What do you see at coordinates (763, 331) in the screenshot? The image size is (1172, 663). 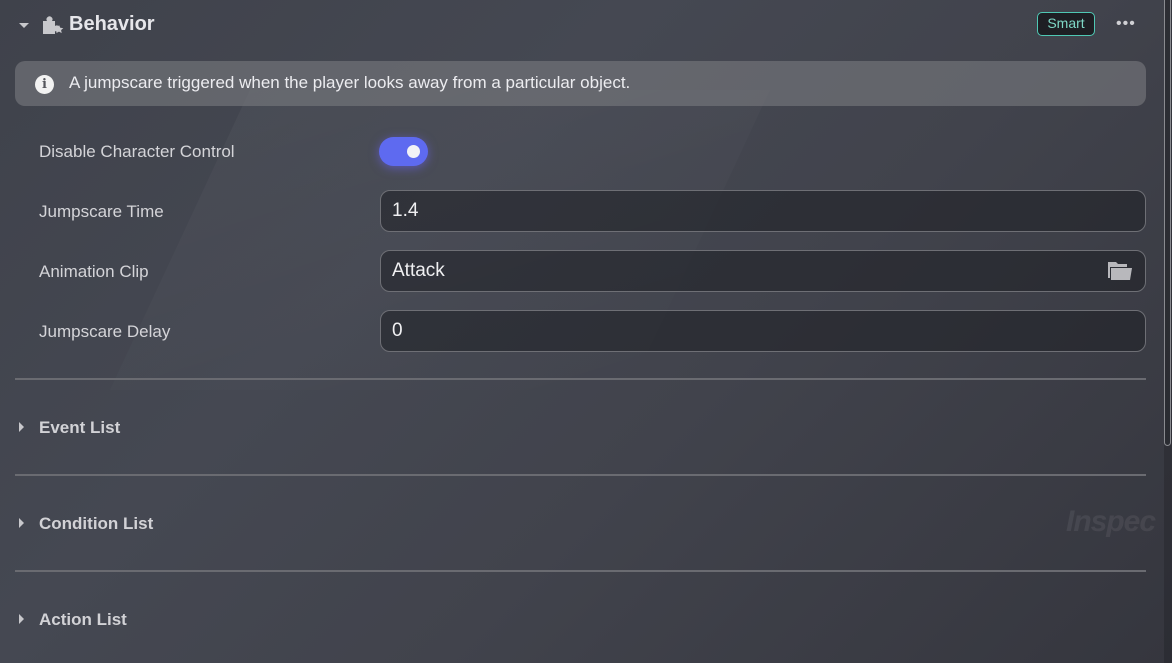 I see `jumpscare-delay-input: 0` at bounding box center [763, 331].